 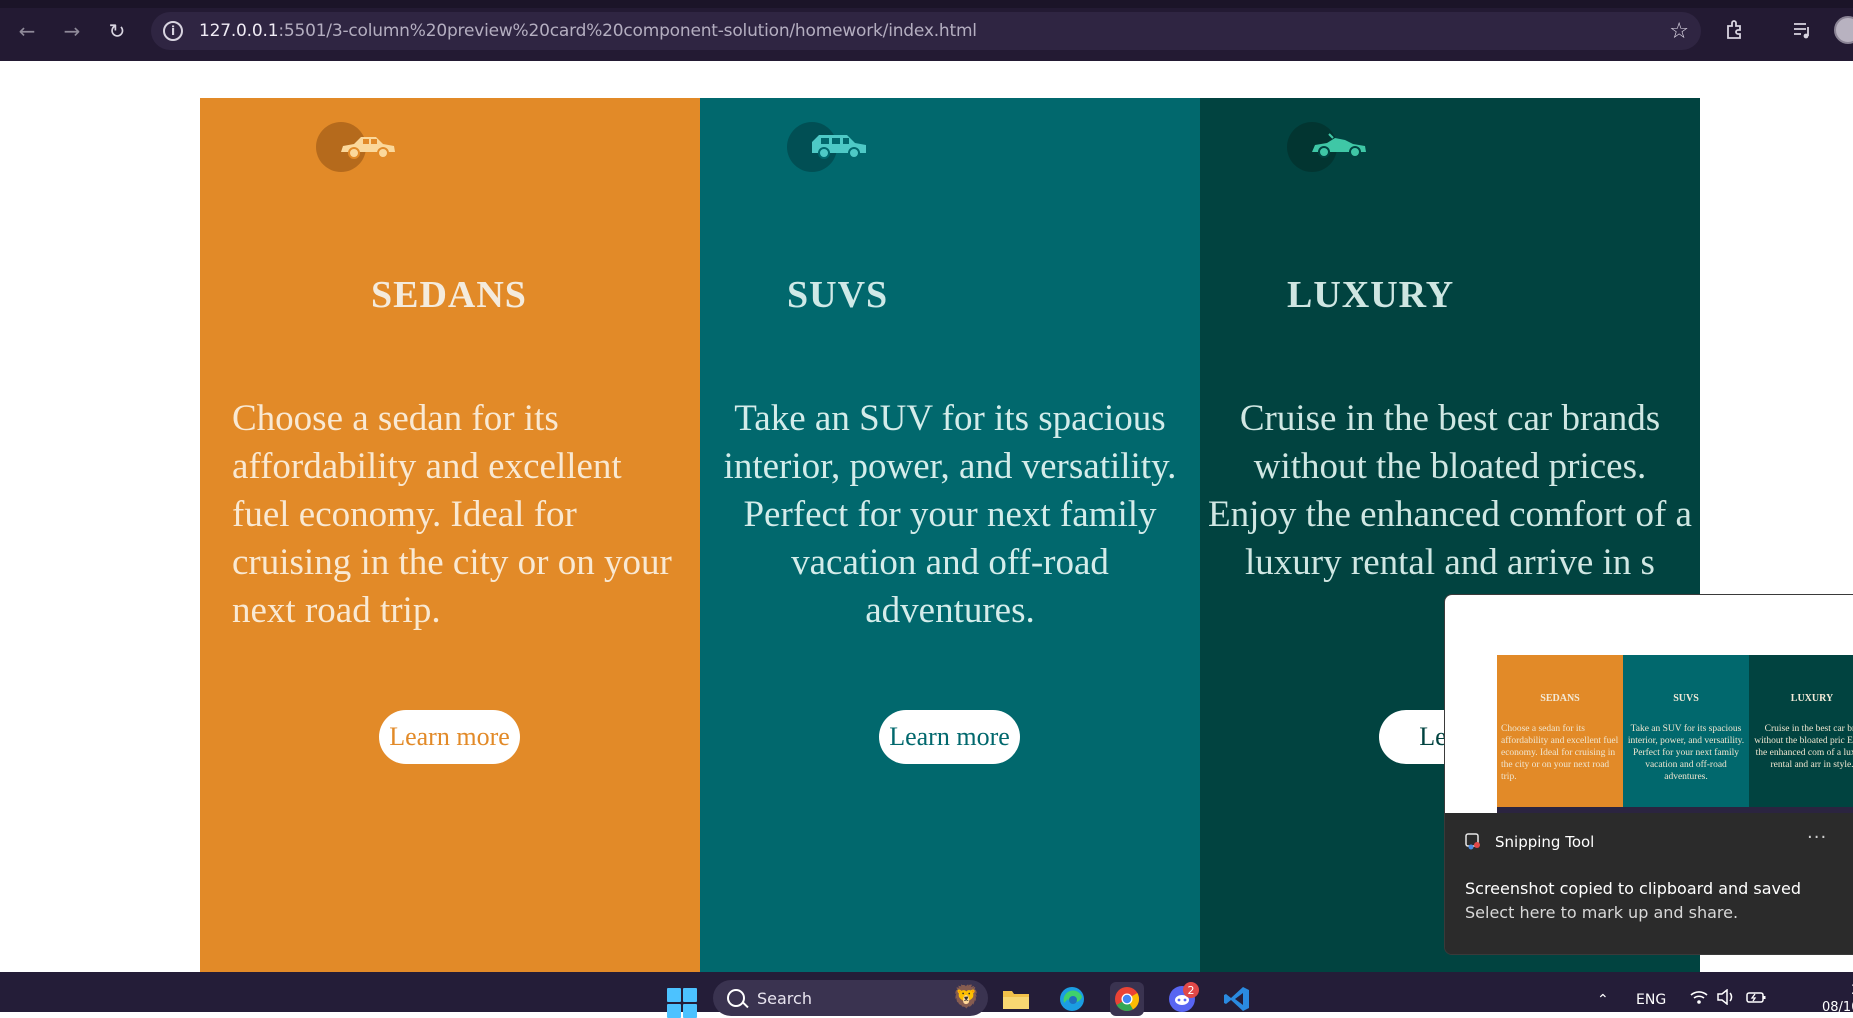 I want to click on forward-button: →, so click(x=72, y=31).